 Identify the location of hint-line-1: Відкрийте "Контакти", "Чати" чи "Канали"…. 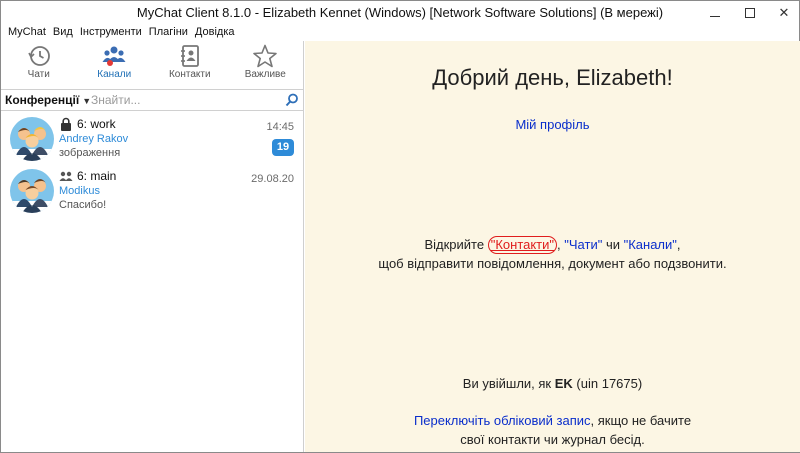
(552, 244).